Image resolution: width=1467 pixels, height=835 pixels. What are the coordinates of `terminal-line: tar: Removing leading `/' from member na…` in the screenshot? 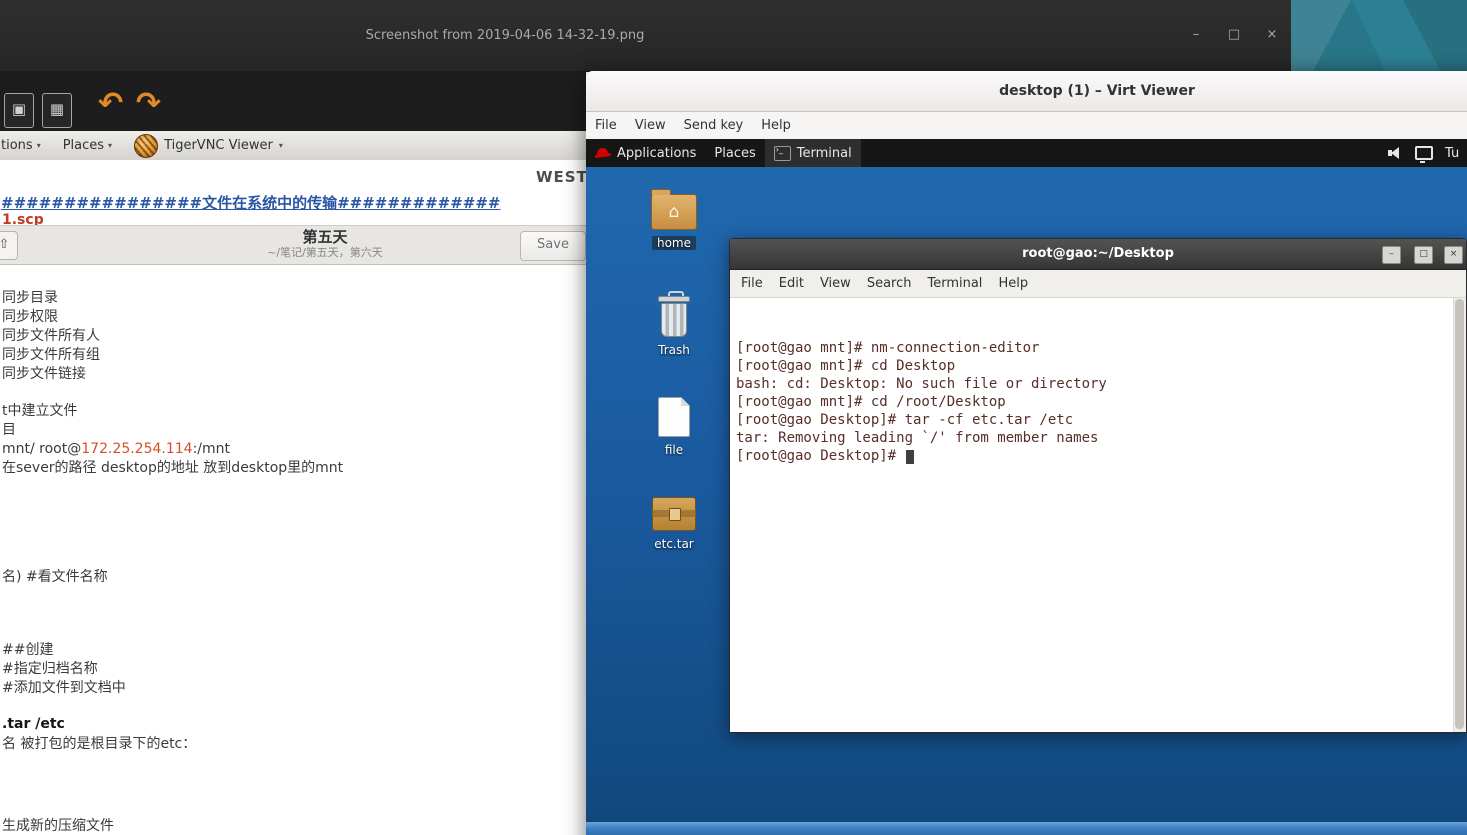 It's located at (917, 438).